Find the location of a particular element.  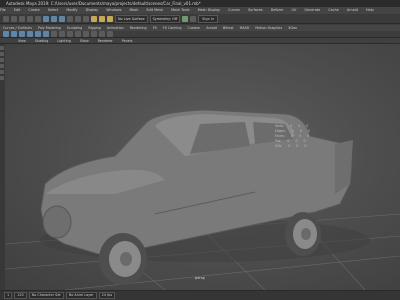

lasso-tool-icon is located at coordinates (2, 54).